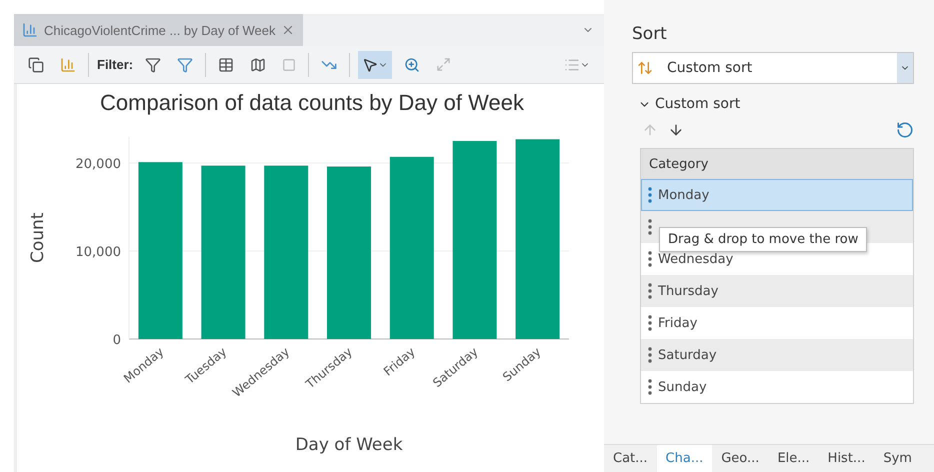 This screenshot has width=934, height=472. Describe the element at coordinates (116, 340) in the screenshot. I see `y-tick-label: 0` at that location.